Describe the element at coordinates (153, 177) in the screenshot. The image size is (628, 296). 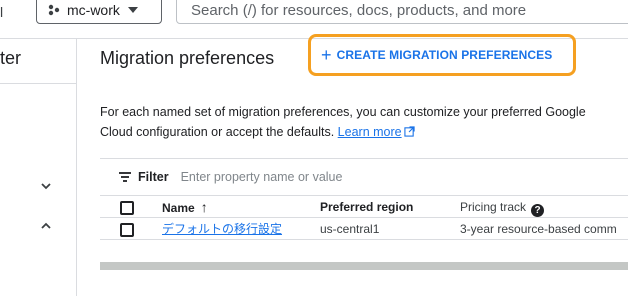
I see `filter-label: Filter` at that location.